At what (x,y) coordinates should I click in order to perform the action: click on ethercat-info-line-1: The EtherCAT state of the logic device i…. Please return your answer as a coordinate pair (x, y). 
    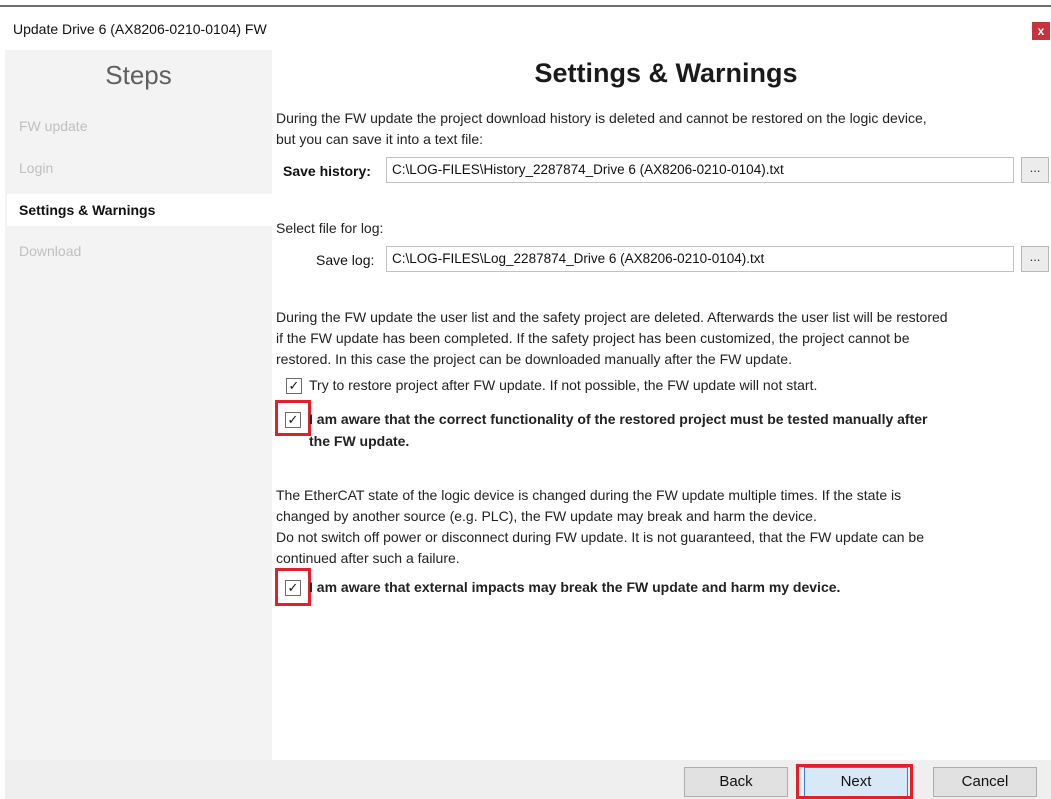
    Looking at the image, I should click on (589, 495).